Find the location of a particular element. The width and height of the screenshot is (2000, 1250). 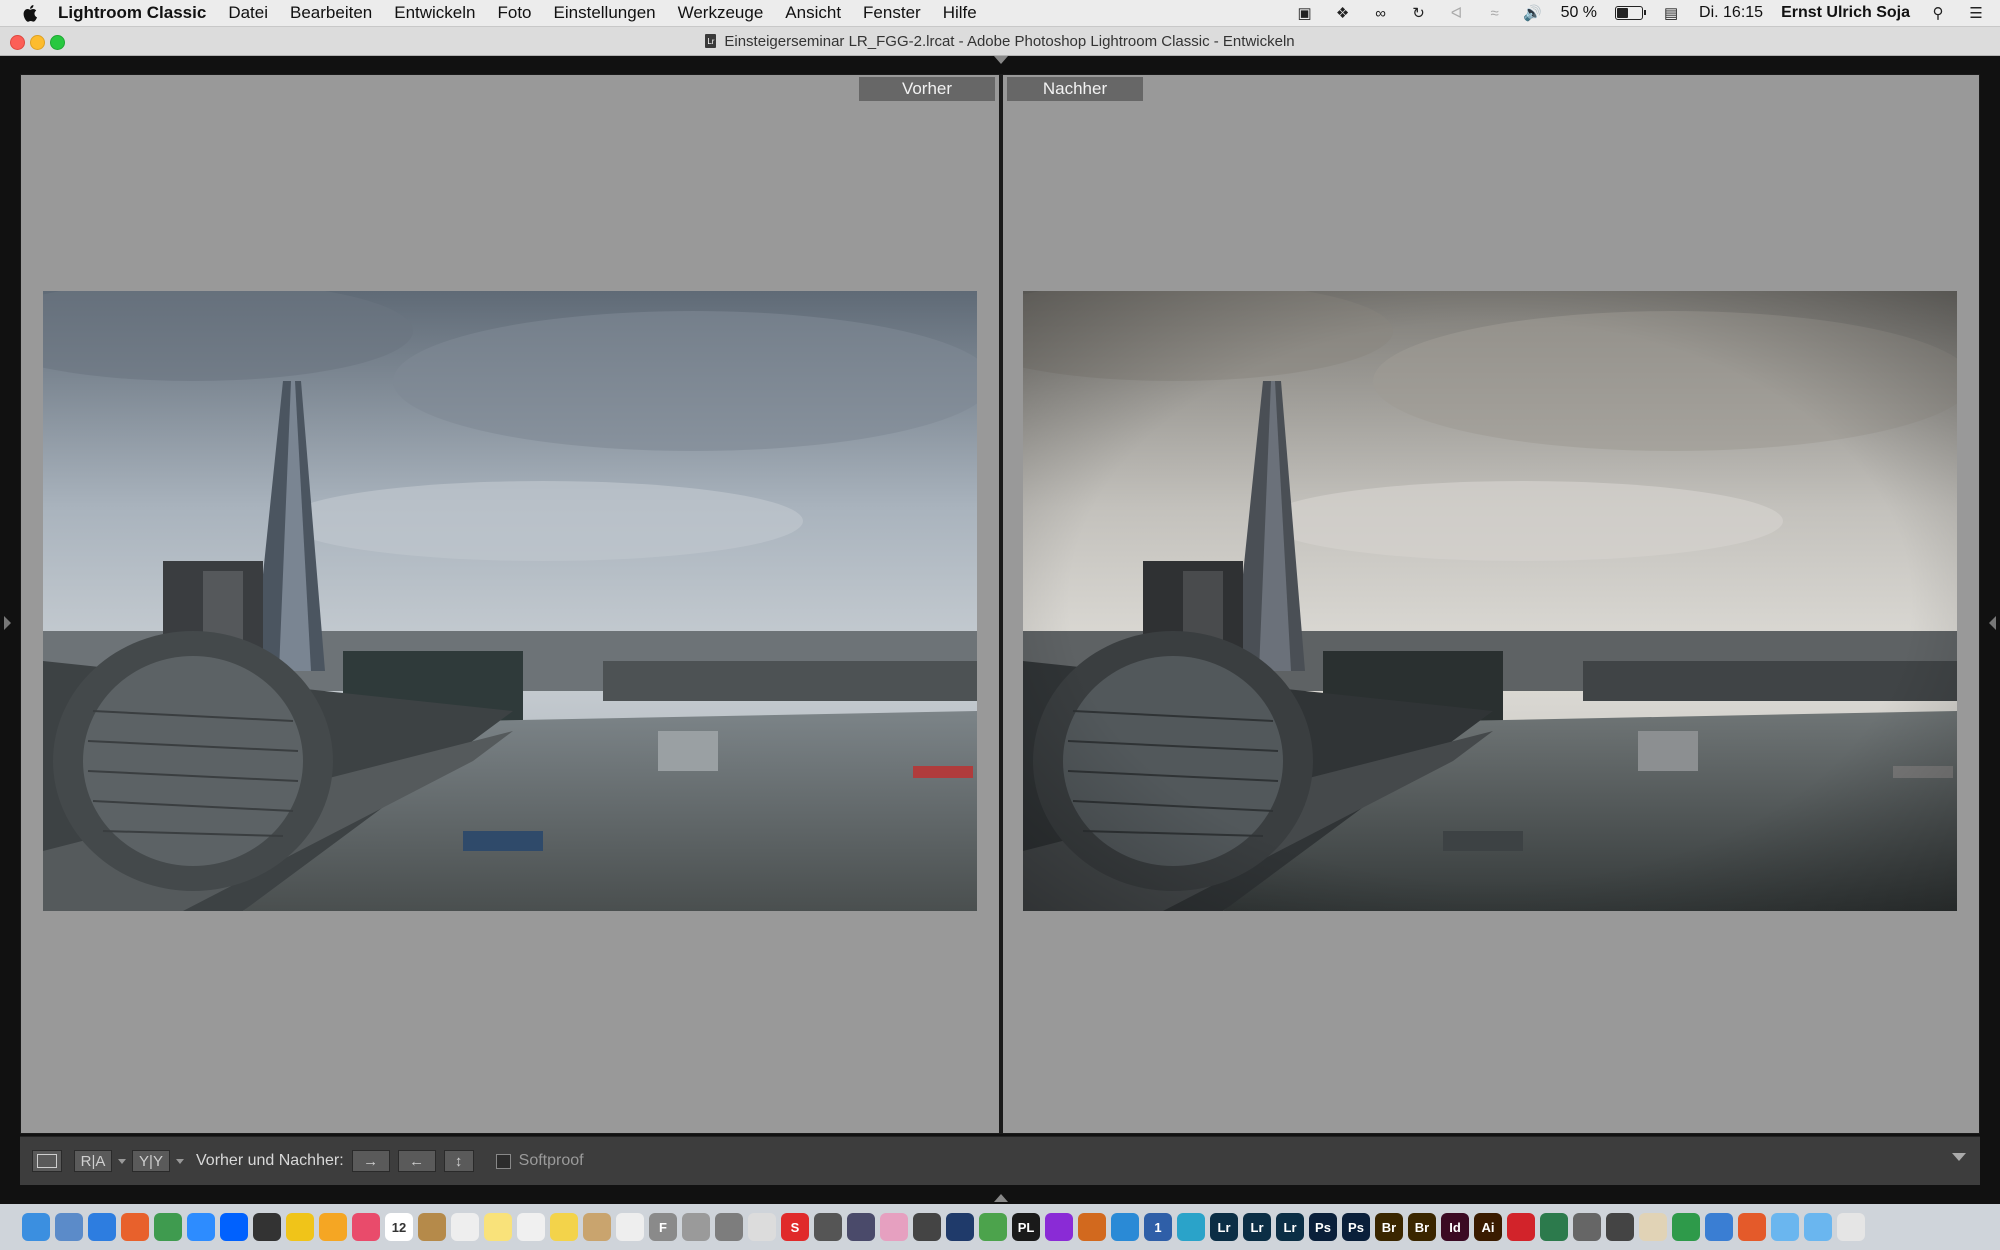

cube-icon is located at coordinates (960, 1227).